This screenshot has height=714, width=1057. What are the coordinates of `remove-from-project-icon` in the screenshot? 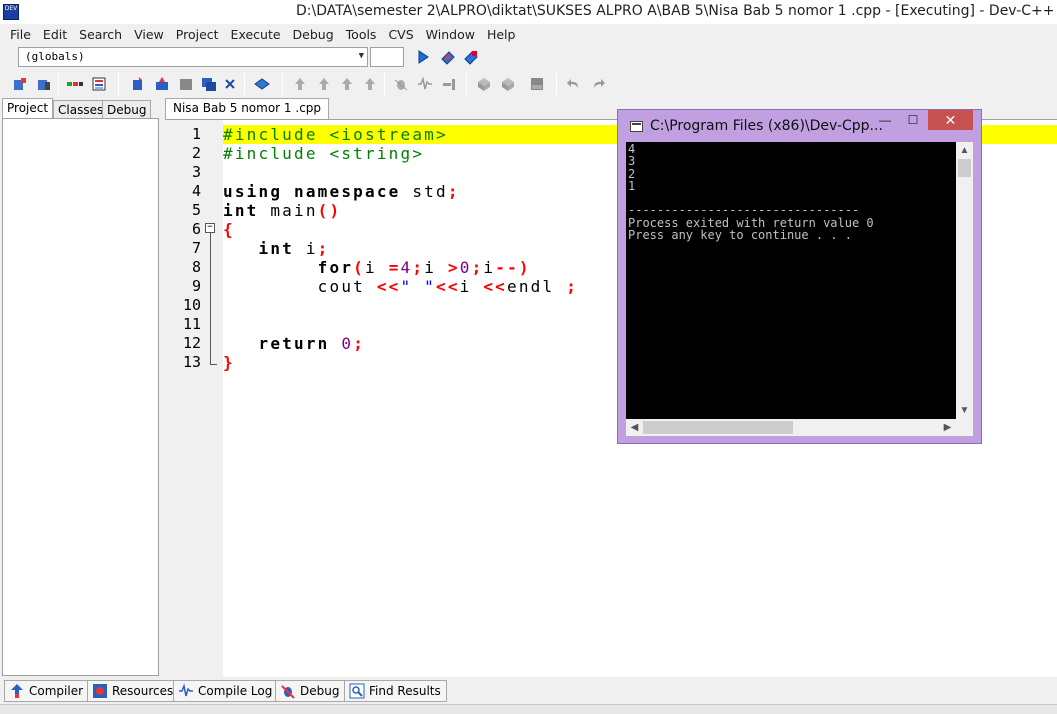 It's located at (508, 84).